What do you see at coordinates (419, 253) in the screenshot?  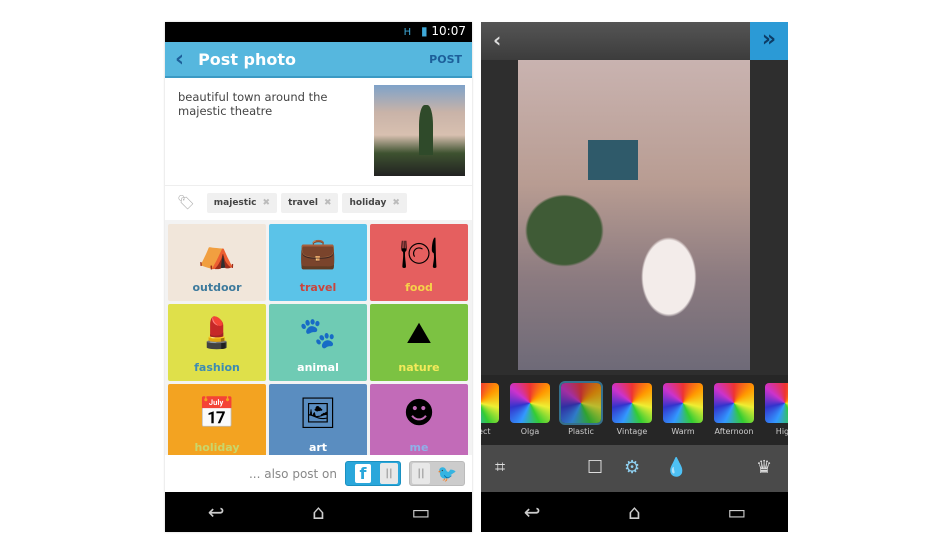 I see `plate-cutlery-icon: 🍽` at bounding box center [419, 253].